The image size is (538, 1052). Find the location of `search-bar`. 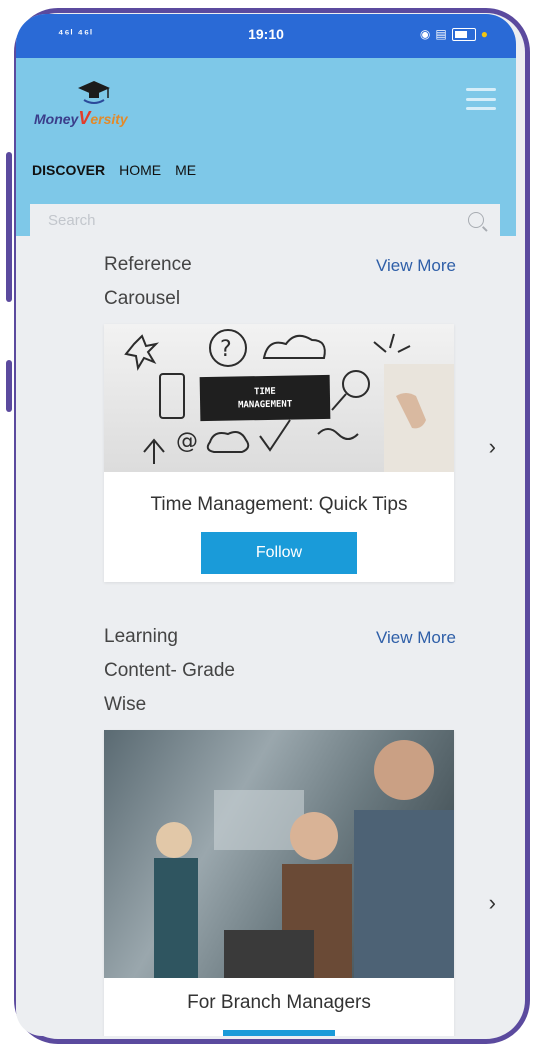

search-bar is located at coordinates (265, 220).